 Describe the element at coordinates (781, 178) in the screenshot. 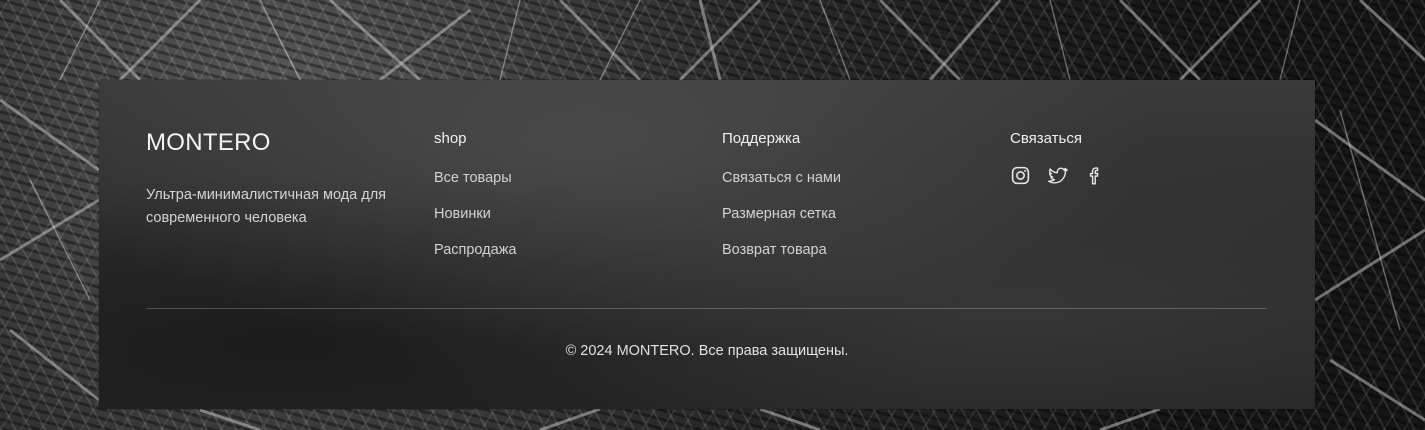

I see `footer-link-contact-us: Связаться с нами` at that location.